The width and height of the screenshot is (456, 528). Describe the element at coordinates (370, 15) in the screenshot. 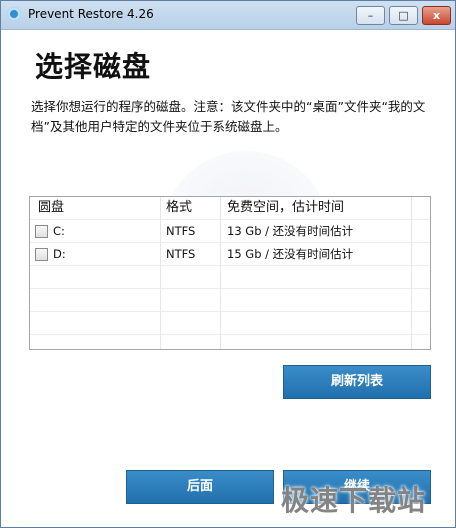

I see `minimize-button: –` at that location.